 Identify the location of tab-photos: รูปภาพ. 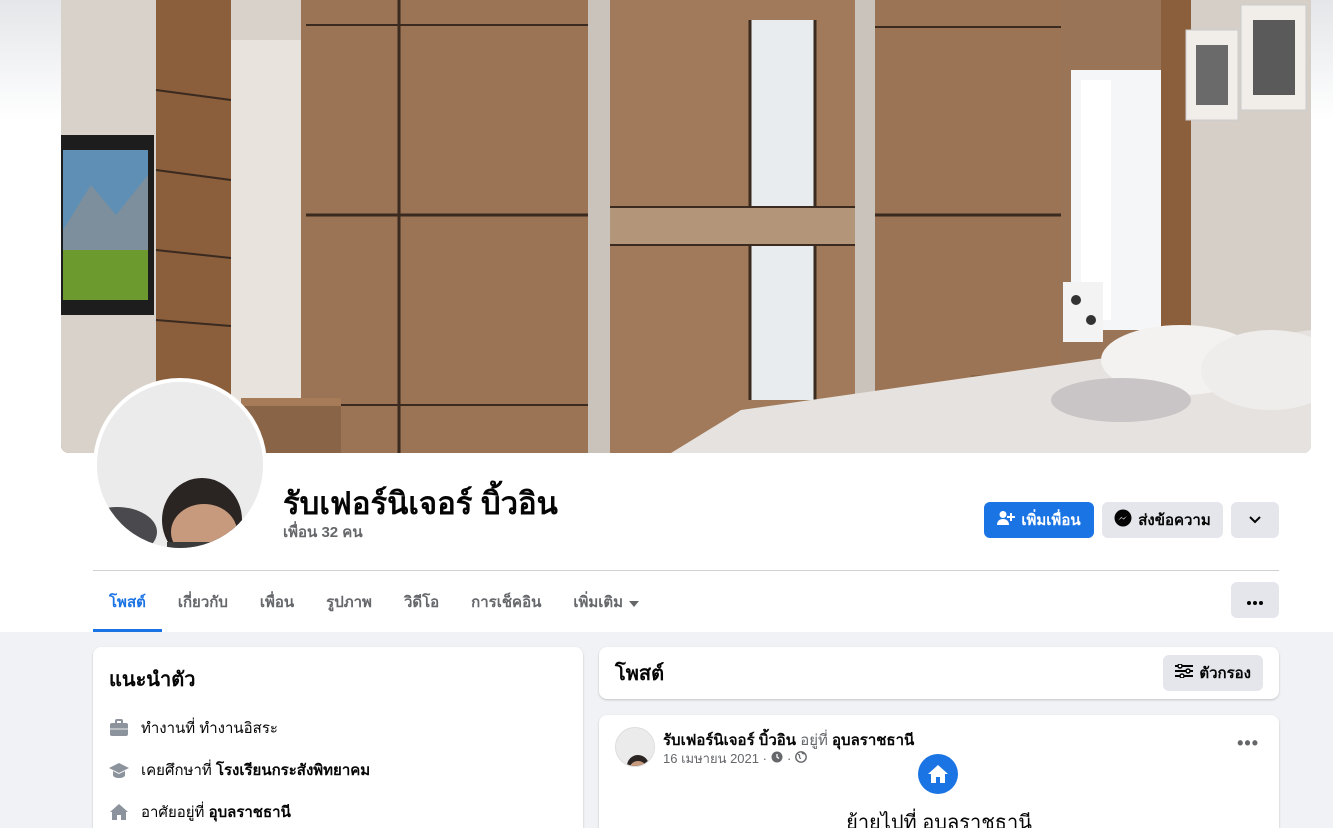
(349, 602).